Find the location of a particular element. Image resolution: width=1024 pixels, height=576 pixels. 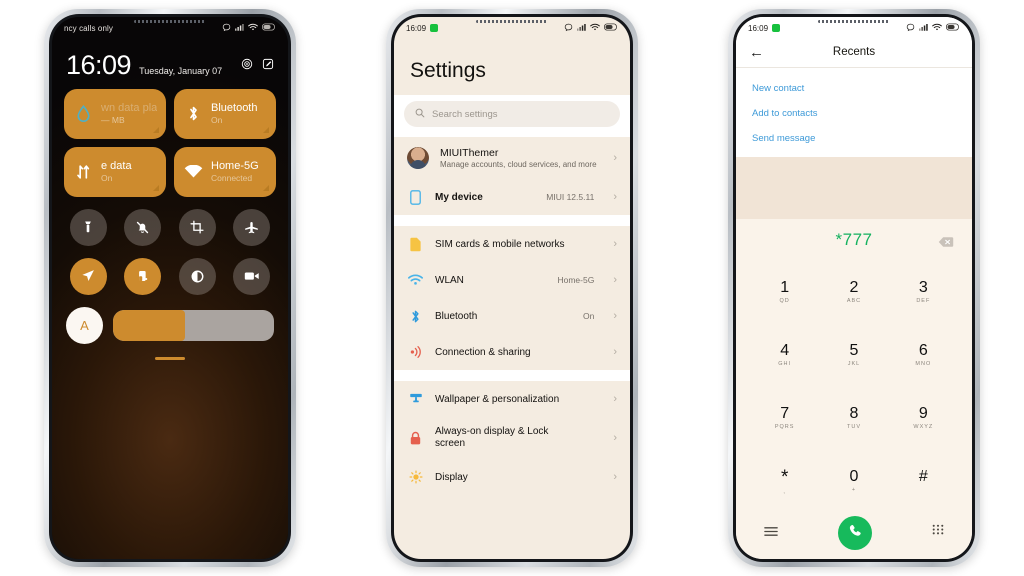

key-5: 5 JKL is located at coordinates (853, 355).